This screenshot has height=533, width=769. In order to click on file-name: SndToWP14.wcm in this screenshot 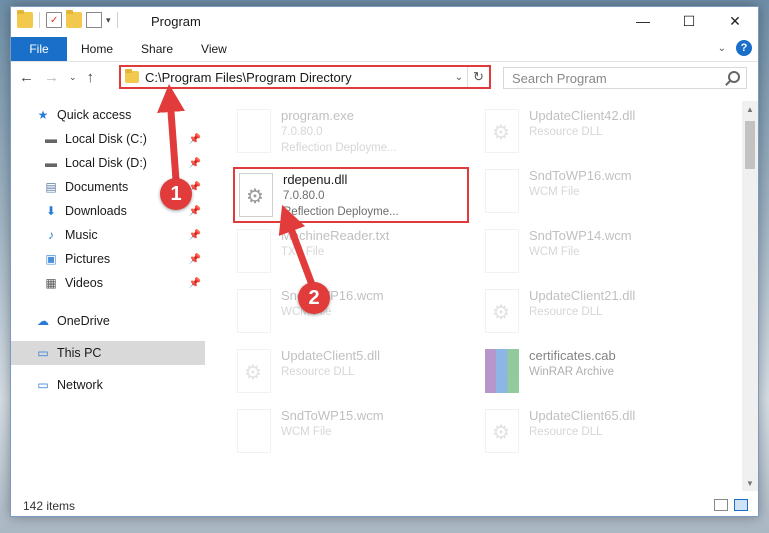, I will do `click(580, 235)`.